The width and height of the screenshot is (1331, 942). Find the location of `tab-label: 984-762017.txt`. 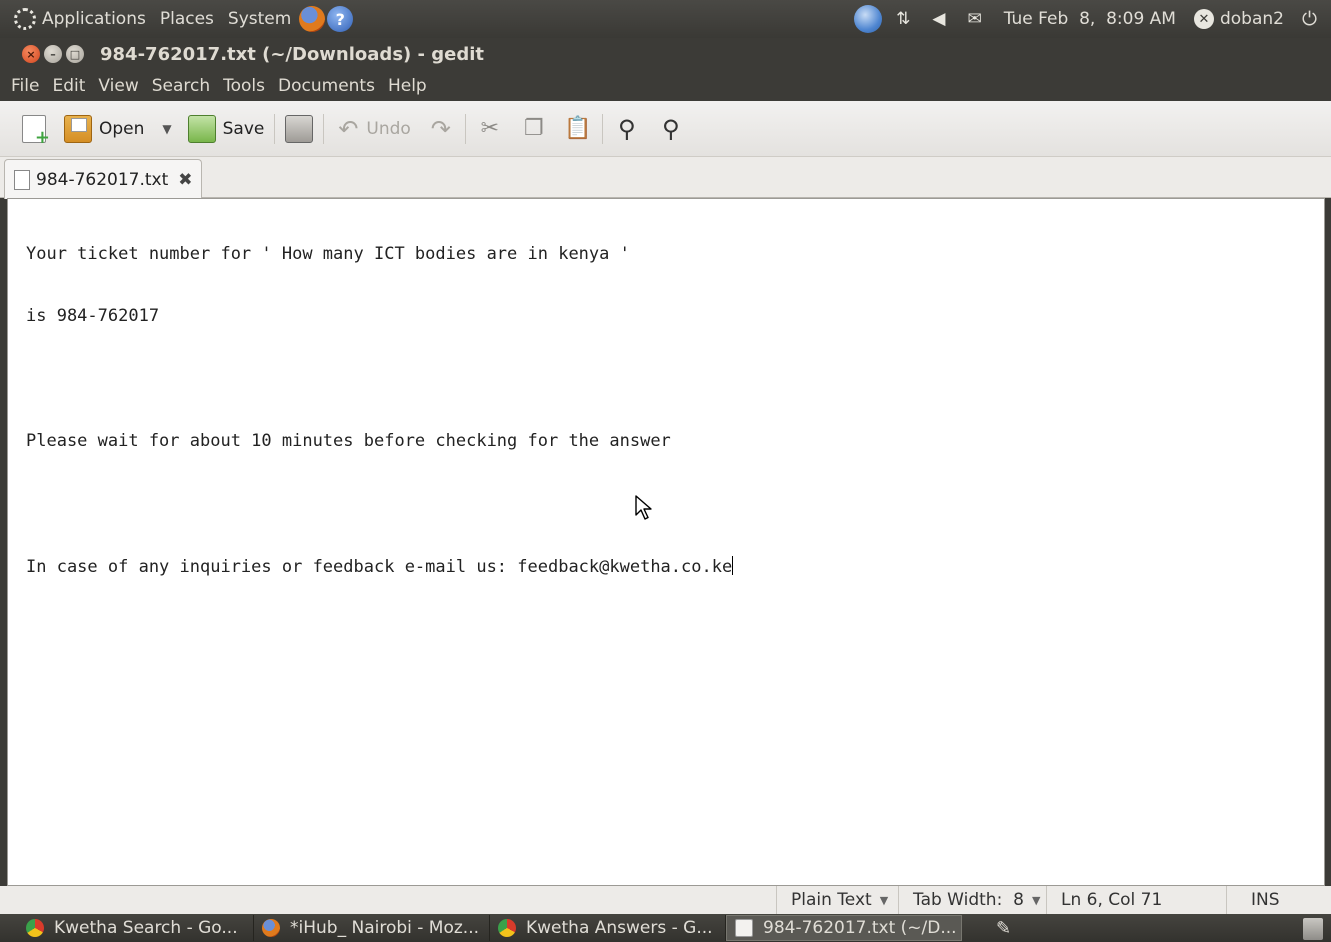

tab-label: 984-762017.txt is located at coordinates (102, 179).